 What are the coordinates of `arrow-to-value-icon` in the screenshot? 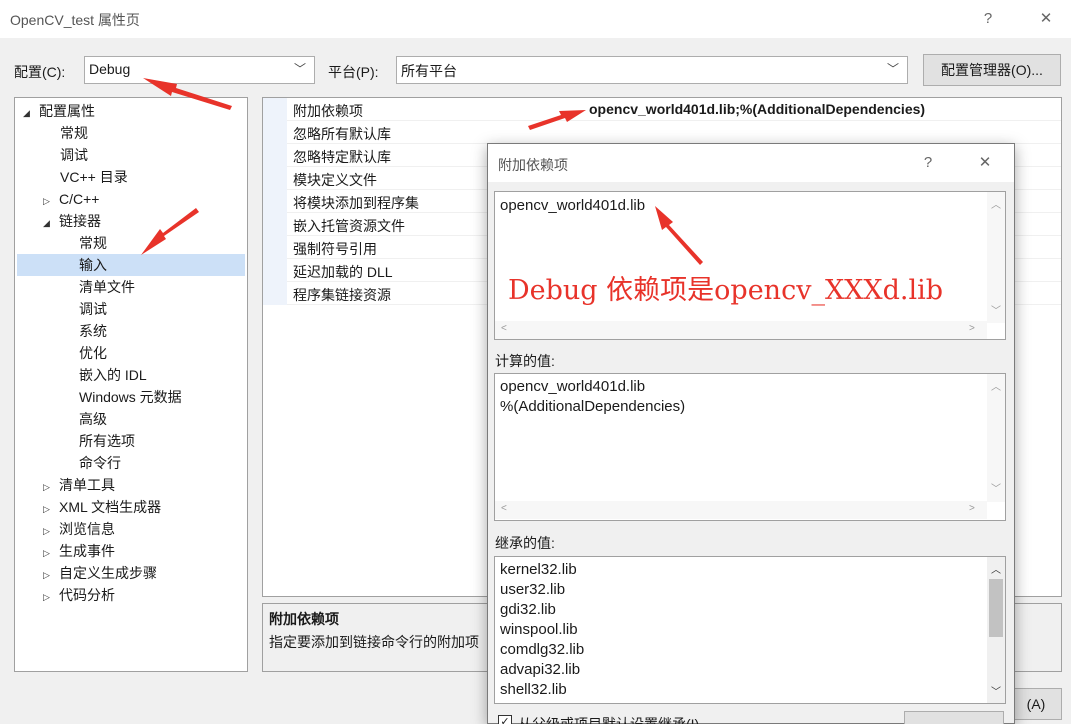 It's located at (557, 120).